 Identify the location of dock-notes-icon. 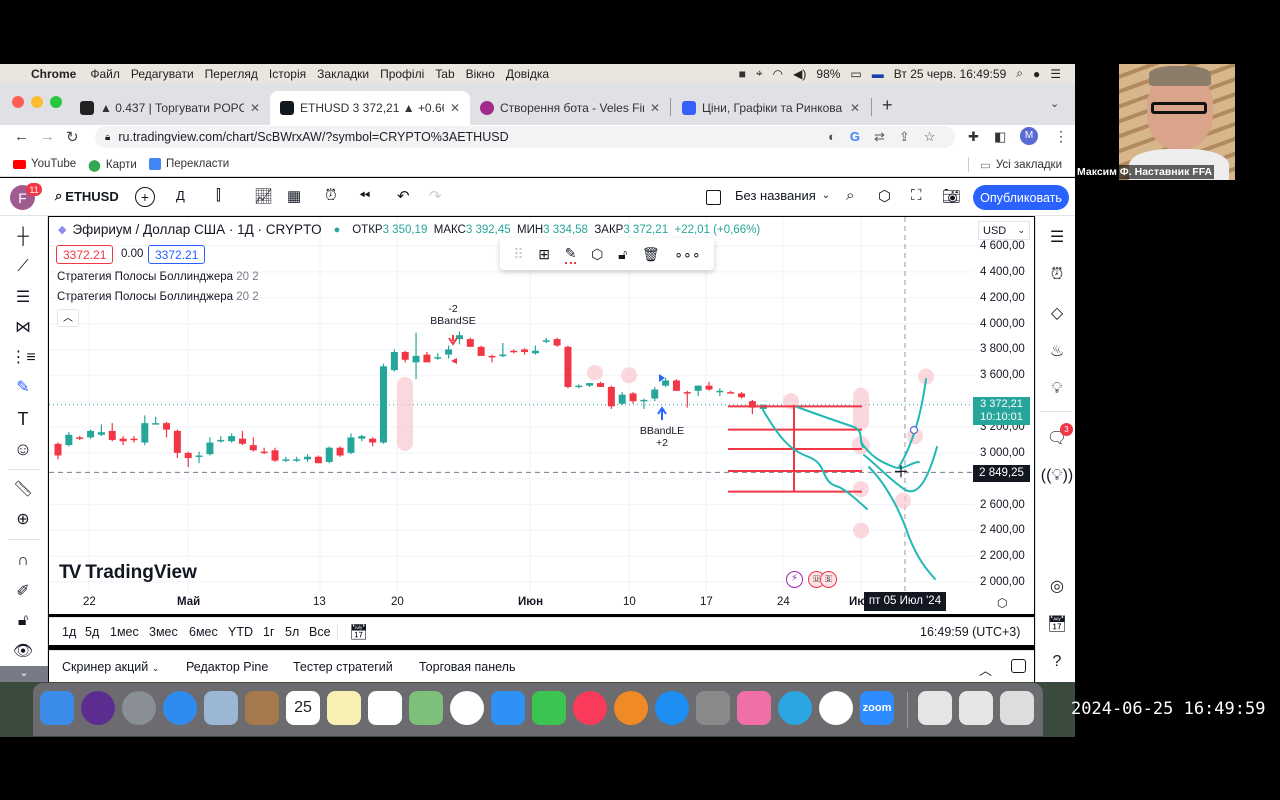
(344, 708).